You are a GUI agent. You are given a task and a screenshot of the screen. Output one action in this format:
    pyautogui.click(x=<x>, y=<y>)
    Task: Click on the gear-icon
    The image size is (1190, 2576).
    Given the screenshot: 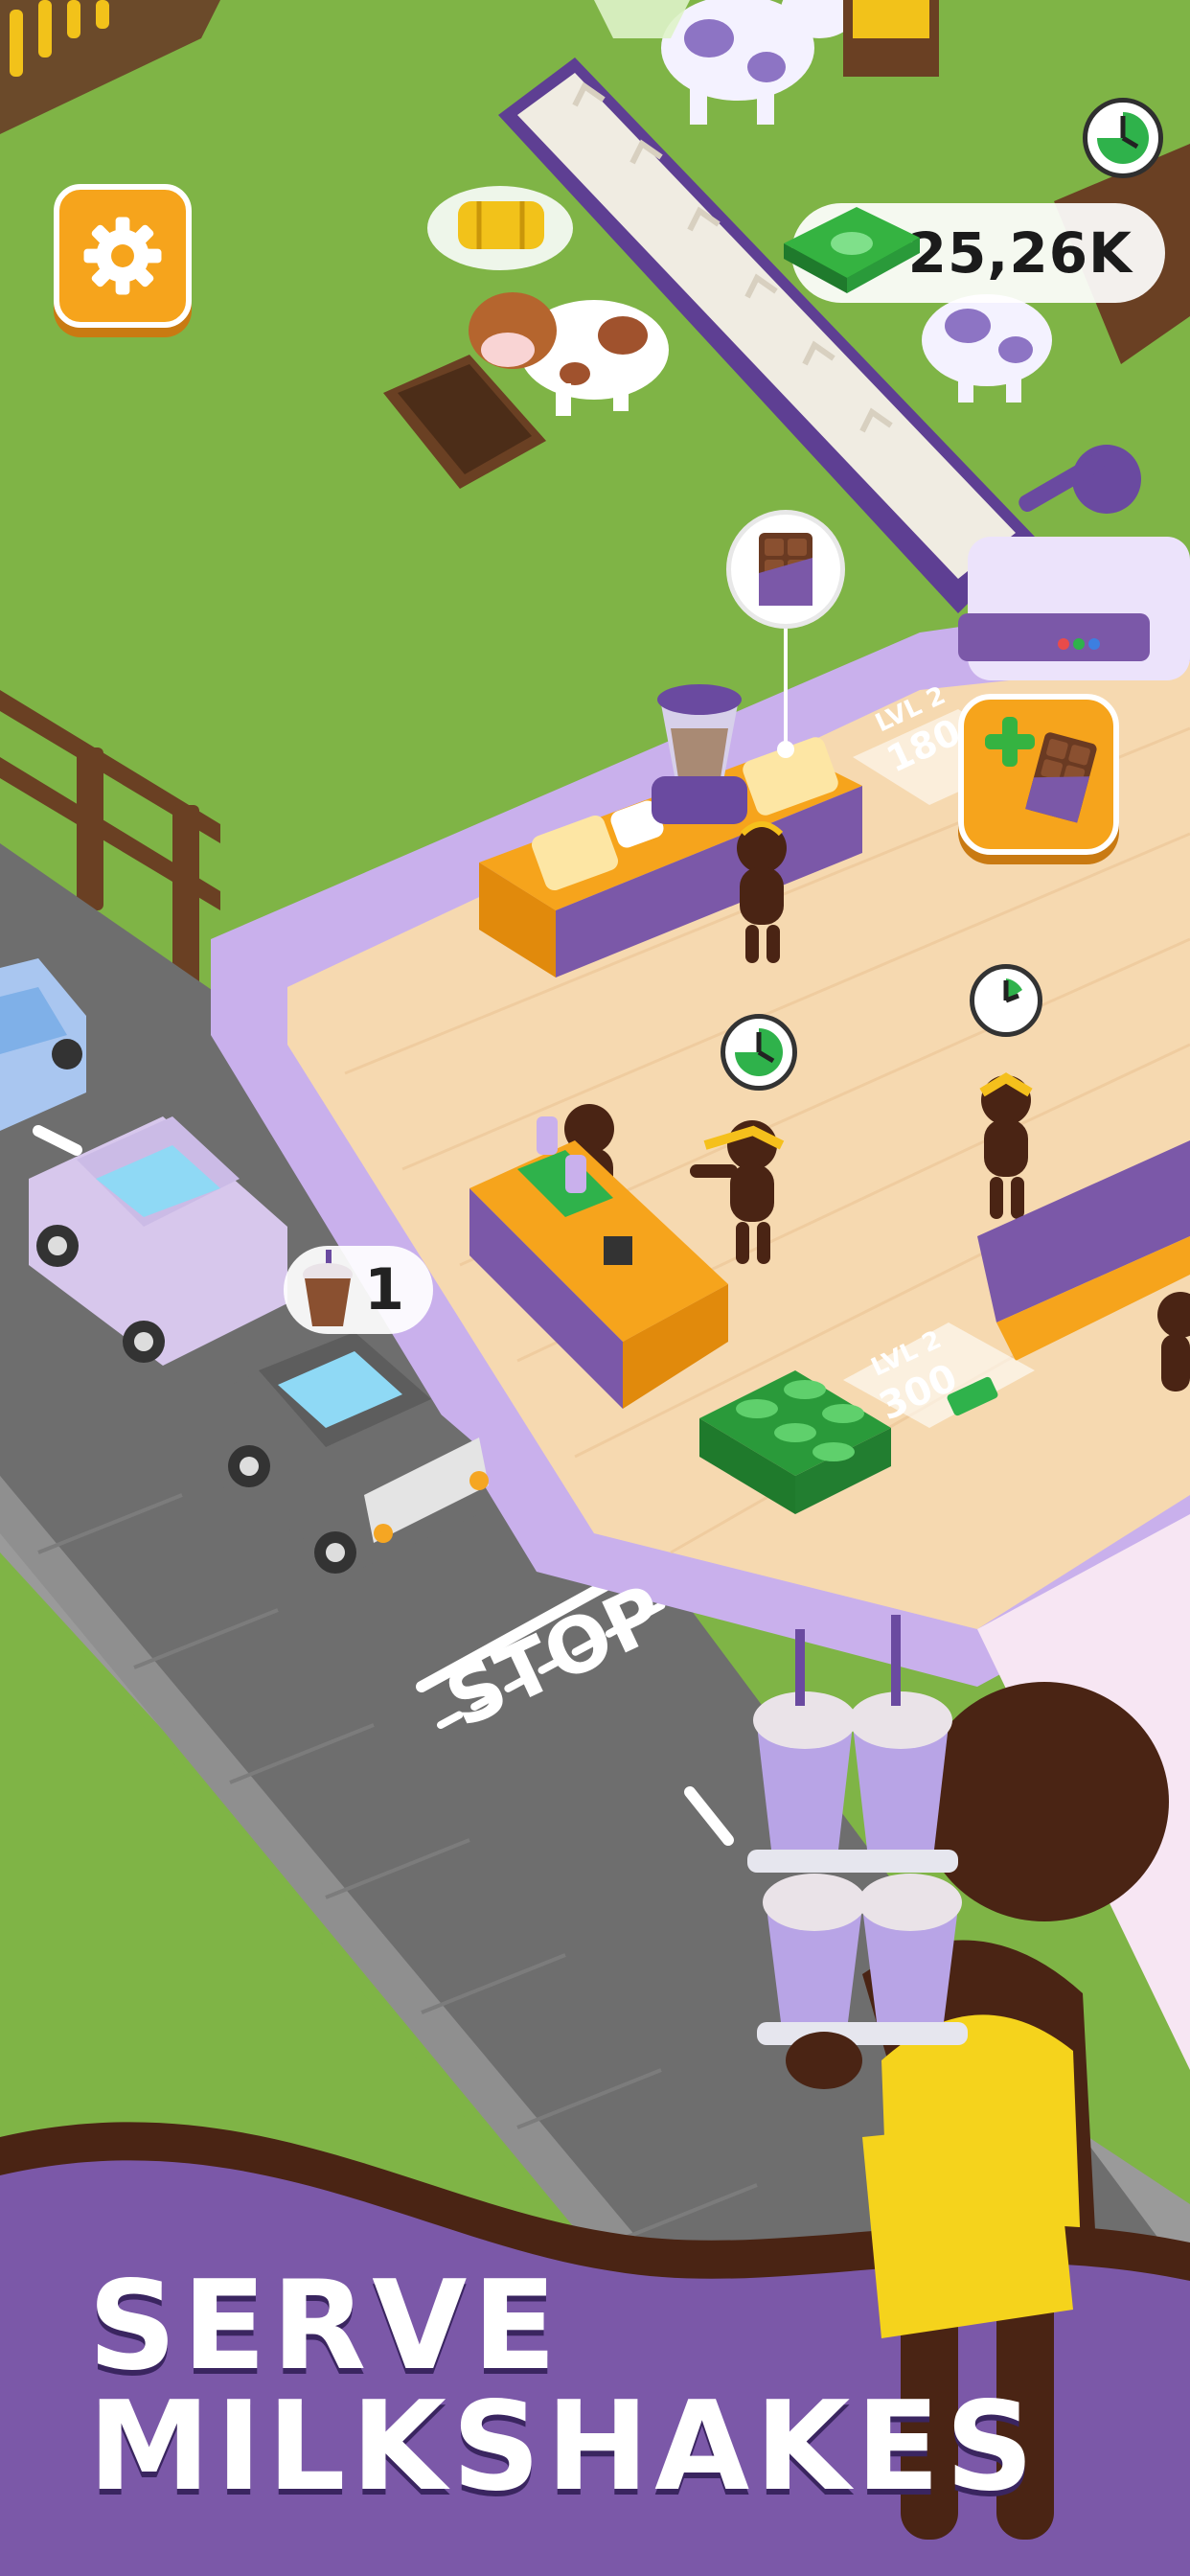 What is the action you would take?
    pyautogui.click(x=123, y=256)
    